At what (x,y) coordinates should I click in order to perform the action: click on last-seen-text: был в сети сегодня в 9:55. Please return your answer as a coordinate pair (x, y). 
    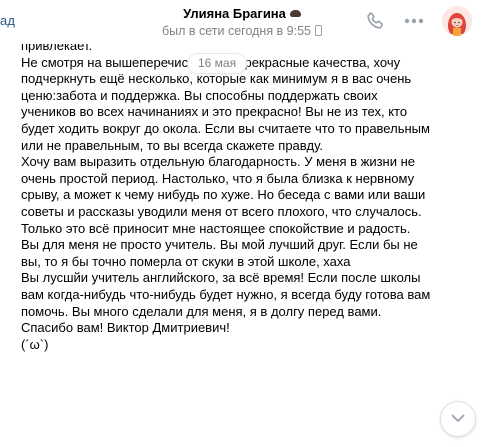
    Looking at the image, I should click on (236, 31).